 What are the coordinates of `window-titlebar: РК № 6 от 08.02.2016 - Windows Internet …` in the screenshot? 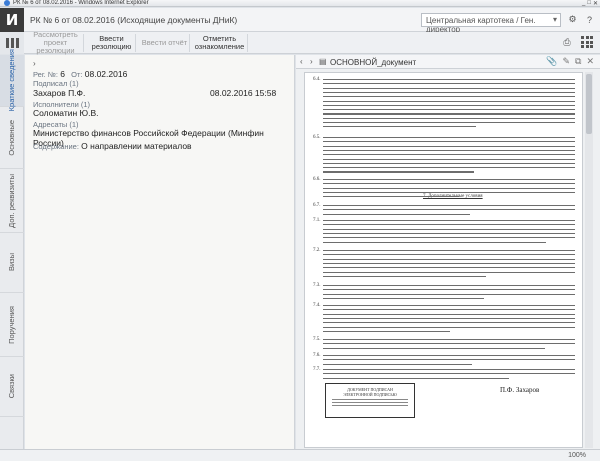 It's located at (300, 3).